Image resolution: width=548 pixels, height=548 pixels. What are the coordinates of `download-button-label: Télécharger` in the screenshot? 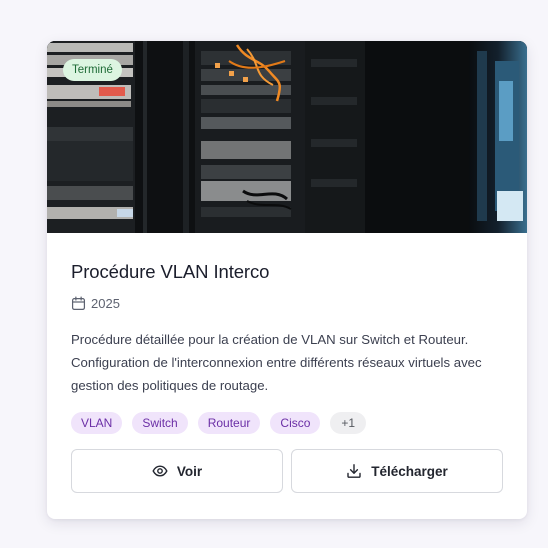 It's located at (409, 471).